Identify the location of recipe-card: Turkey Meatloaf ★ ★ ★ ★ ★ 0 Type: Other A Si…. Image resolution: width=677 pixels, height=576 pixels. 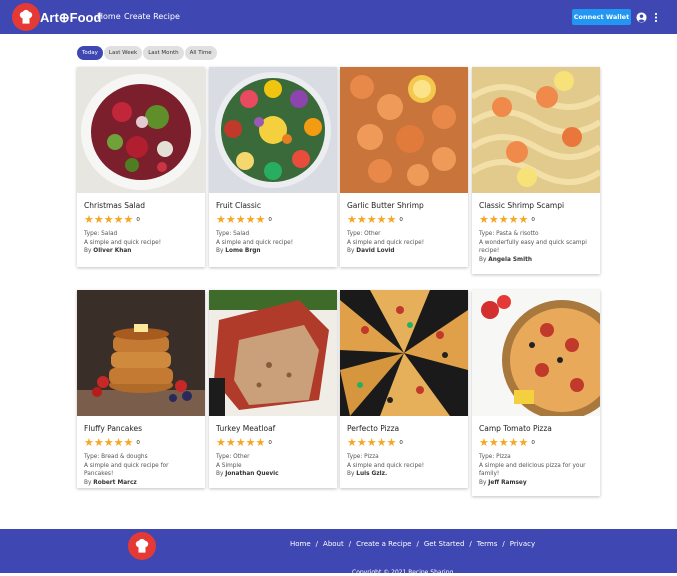
(273, 389).